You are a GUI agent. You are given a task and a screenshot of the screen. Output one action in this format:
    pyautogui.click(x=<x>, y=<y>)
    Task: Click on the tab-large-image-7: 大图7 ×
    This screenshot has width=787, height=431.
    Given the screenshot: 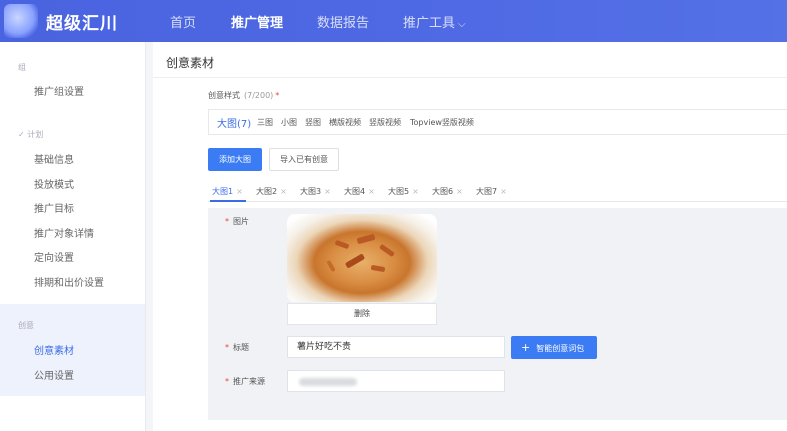 What is the action you would take?
    pyautogui.click(x=491, y=191)
    